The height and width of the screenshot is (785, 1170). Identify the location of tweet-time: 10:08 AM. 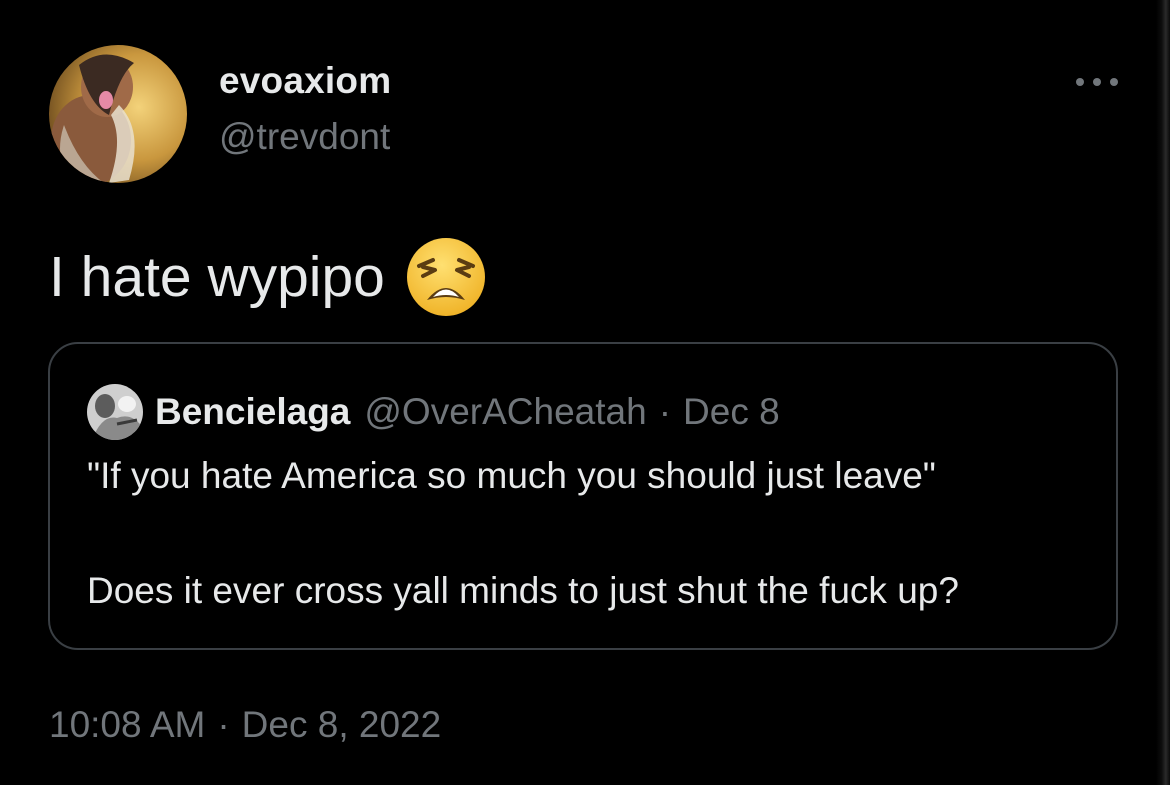
(127, 724).